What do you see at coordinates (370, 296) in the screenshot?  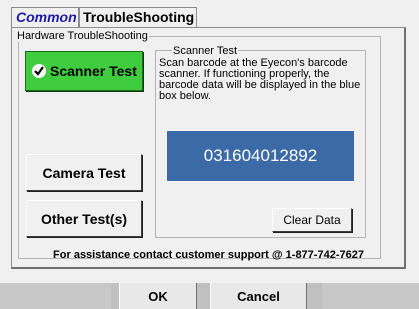 I see `button-bar-spacer-right` at bounding box center [370, 296].